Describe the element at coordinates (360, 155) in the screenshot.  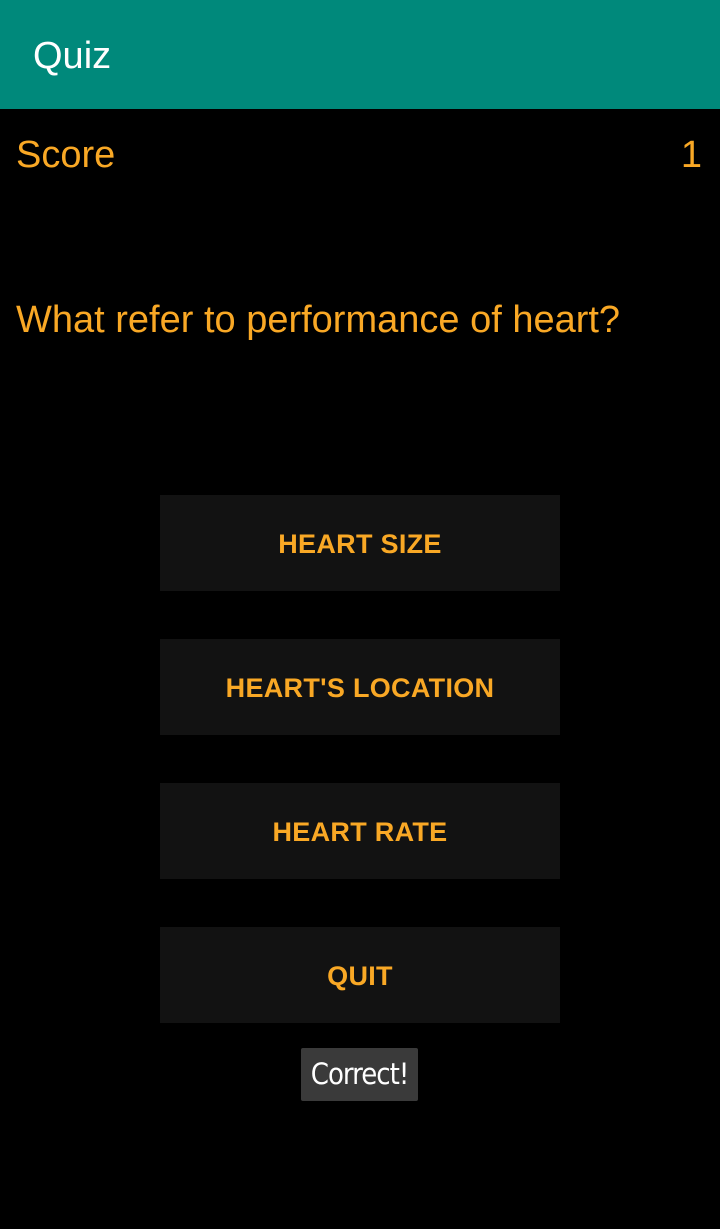
I see `score-row: Score 1` at that location.